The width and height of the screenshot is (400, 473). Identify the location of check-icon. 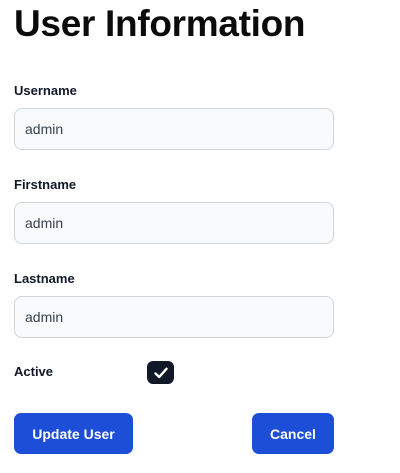
(160, 372).